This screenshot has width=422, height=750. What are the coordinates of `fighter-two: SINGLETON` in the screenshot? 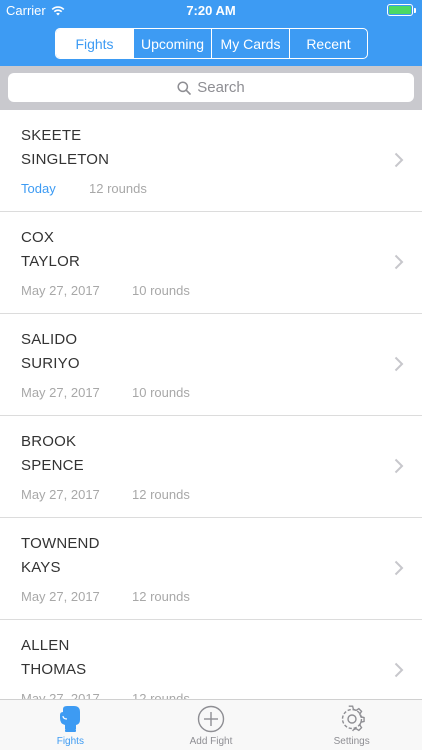 It's located at (65, 159).